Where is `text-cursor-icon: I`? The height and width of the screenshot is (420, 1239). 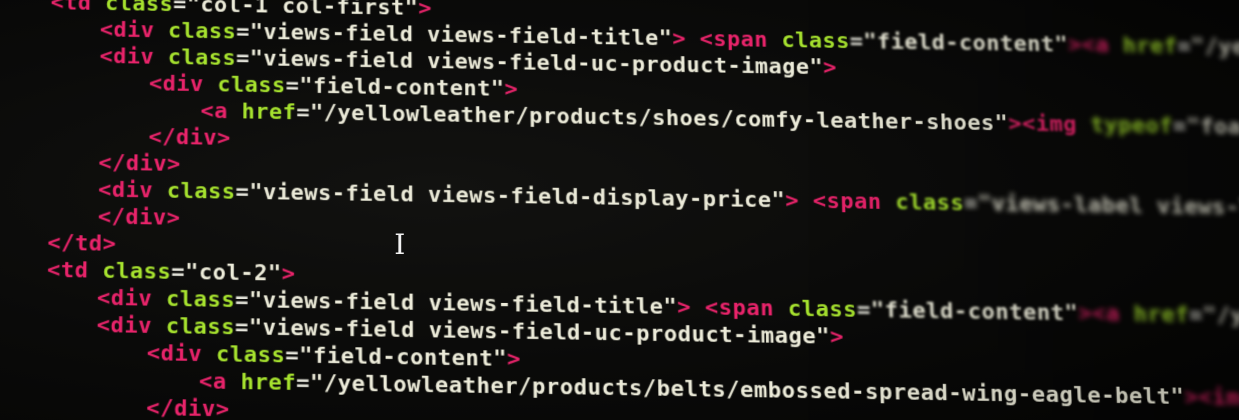 text-cursor-icon: I is located at coordinates (400, 244).